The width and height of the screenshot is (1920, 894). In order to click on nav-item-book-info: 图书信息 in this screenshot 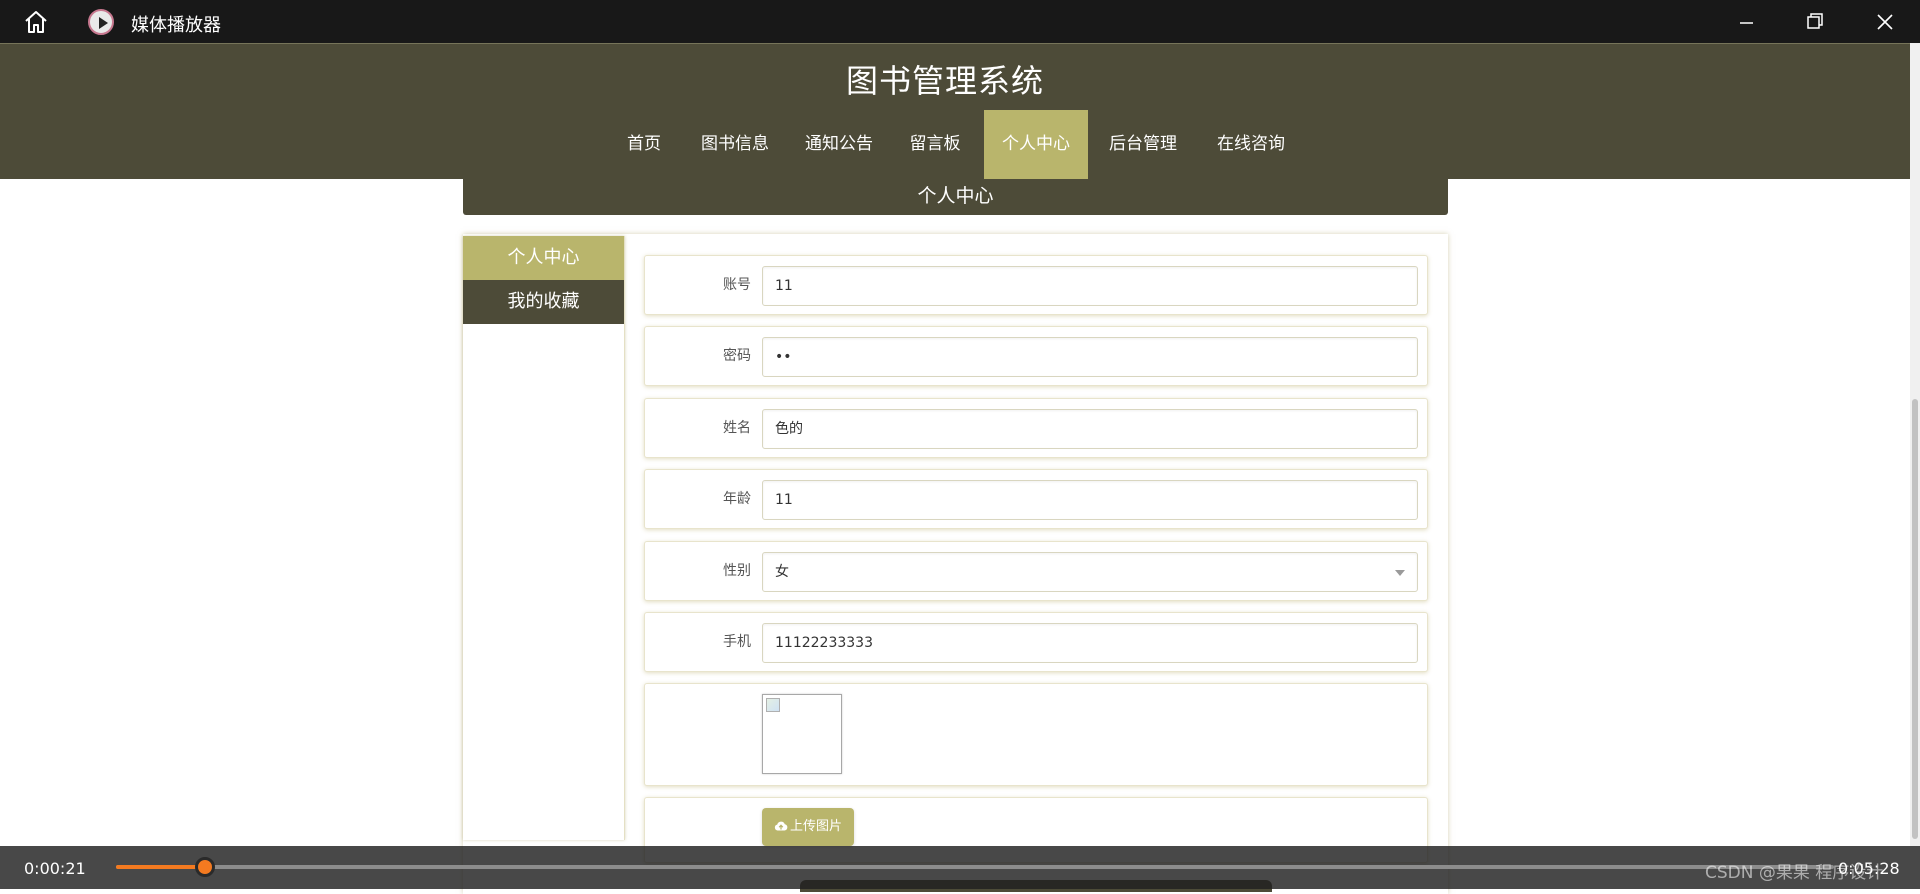, I will do `click(735, 144)`.